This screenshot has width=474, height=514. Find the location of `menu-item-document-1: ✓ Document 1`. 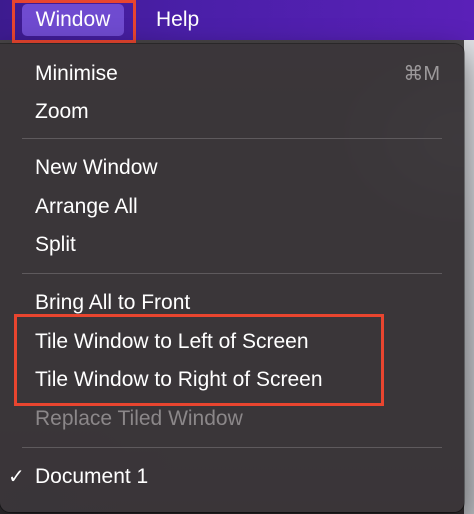

menu-item-document-1: ✓ Document 1 is located at coordinates (232, 477).